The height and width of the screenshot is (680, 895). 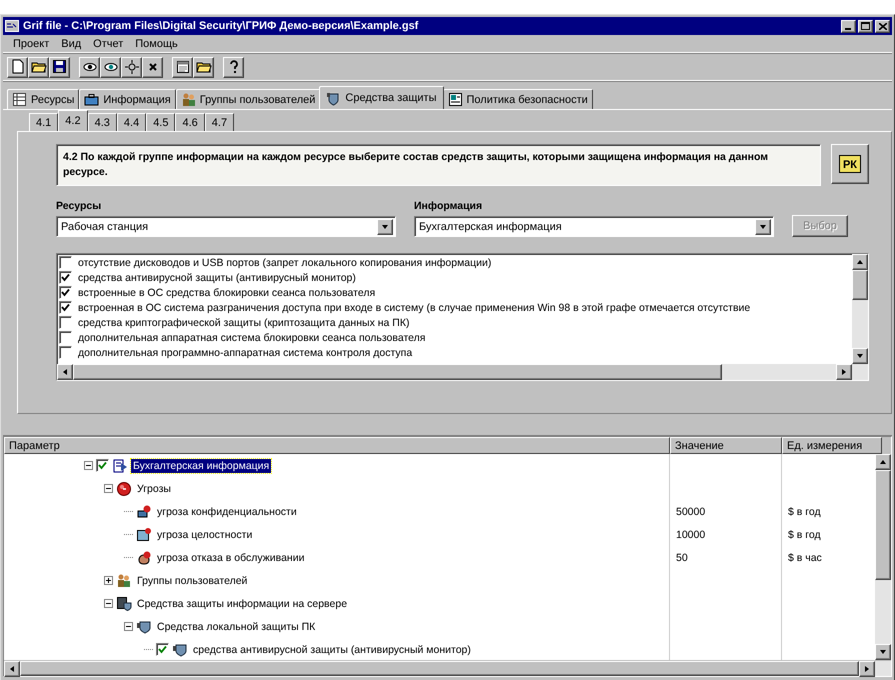 I want to click on column-header: Параметр, so click(x=337, y=445).